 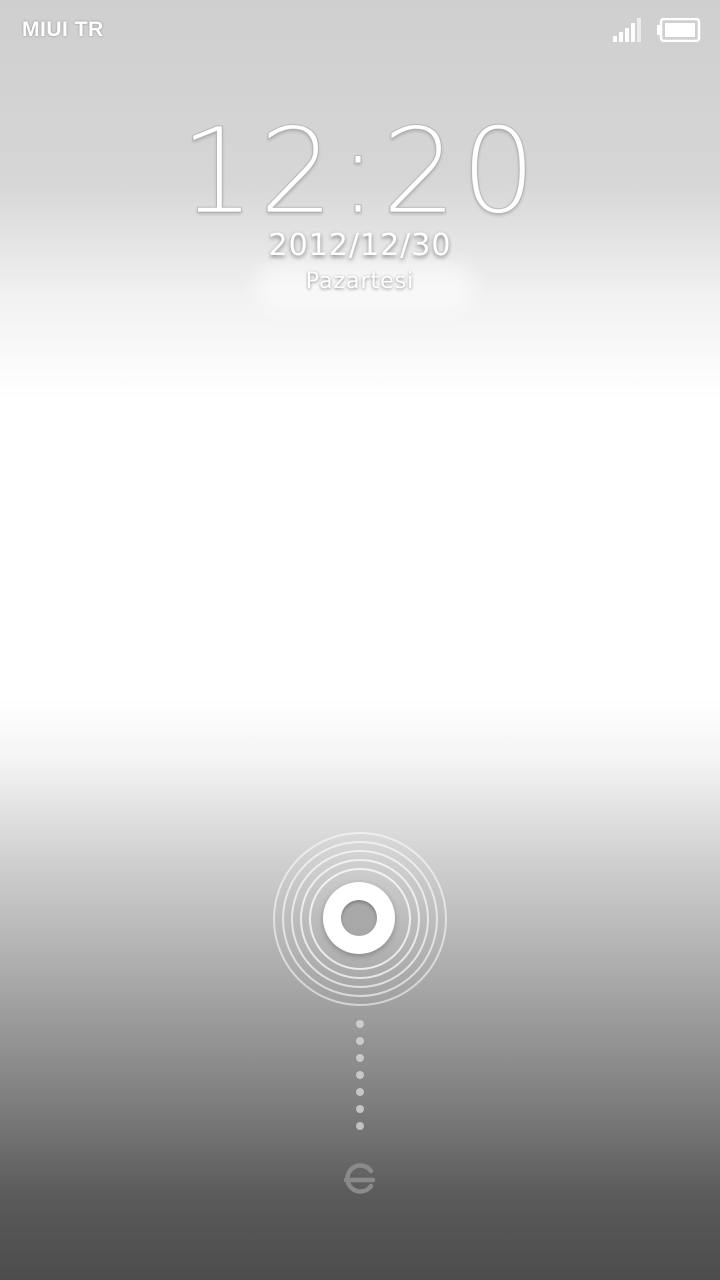 I want to click on unlock-handle-icon, so click(x=359, y=918).